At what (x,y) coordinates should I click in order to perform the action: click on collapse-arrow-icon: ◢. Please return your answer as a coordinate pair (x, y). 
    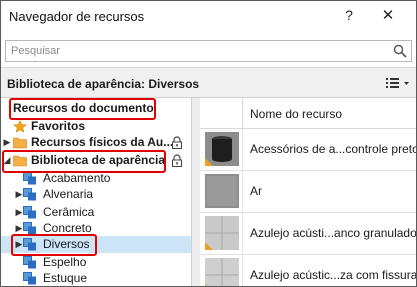
    Looking at the image, I should click on (7, 160).